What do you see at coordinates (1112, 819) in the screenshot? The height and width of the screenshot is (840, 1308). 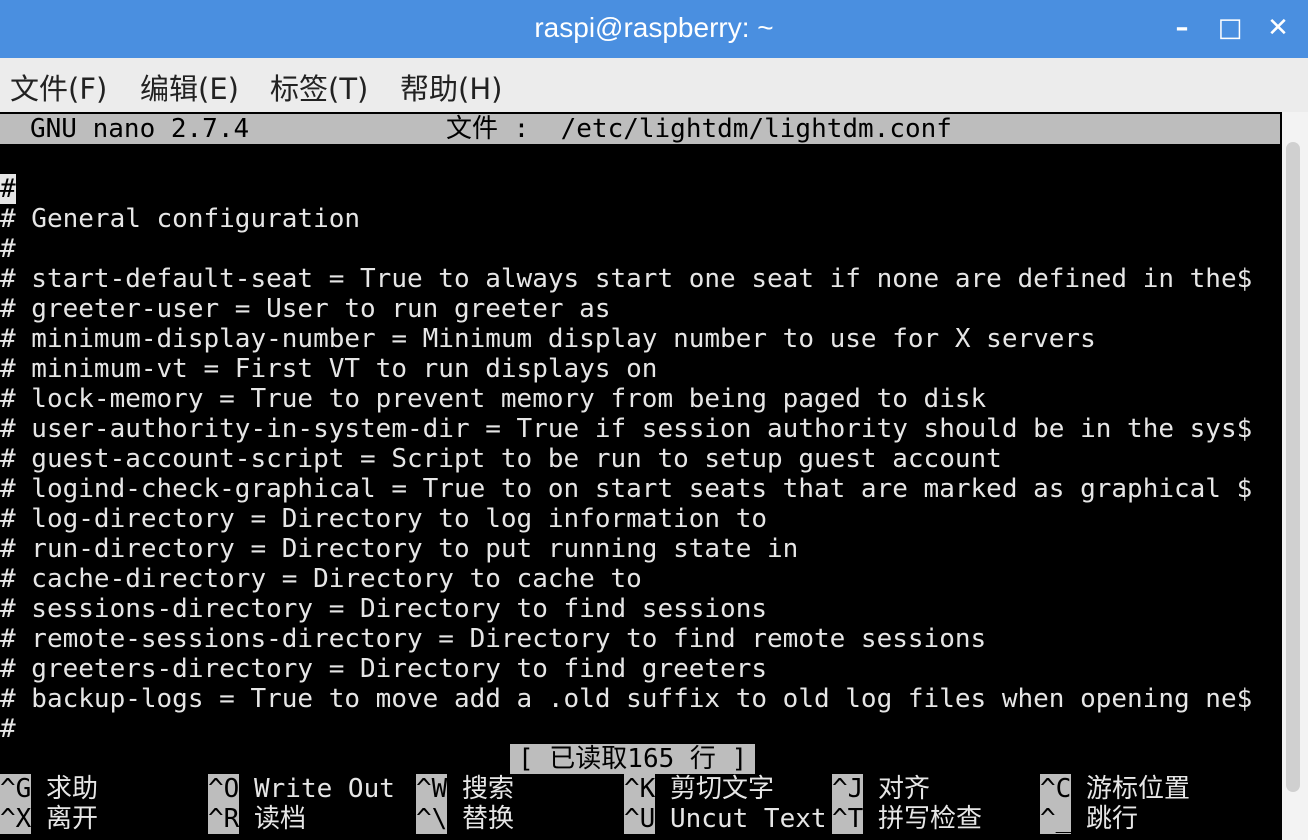 I see `shortcut-label: 跳行` at bounding box center [1112, 819].